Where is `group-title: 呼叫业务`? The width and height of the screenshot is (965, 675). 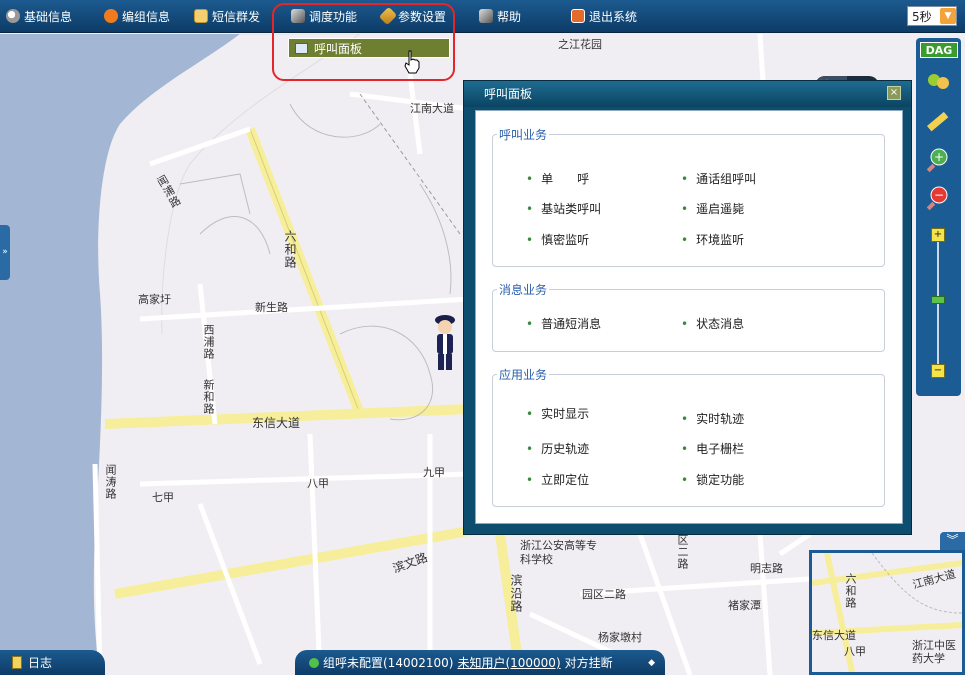 group-title: 呼叫业务 is located at coordinates (523, 134).